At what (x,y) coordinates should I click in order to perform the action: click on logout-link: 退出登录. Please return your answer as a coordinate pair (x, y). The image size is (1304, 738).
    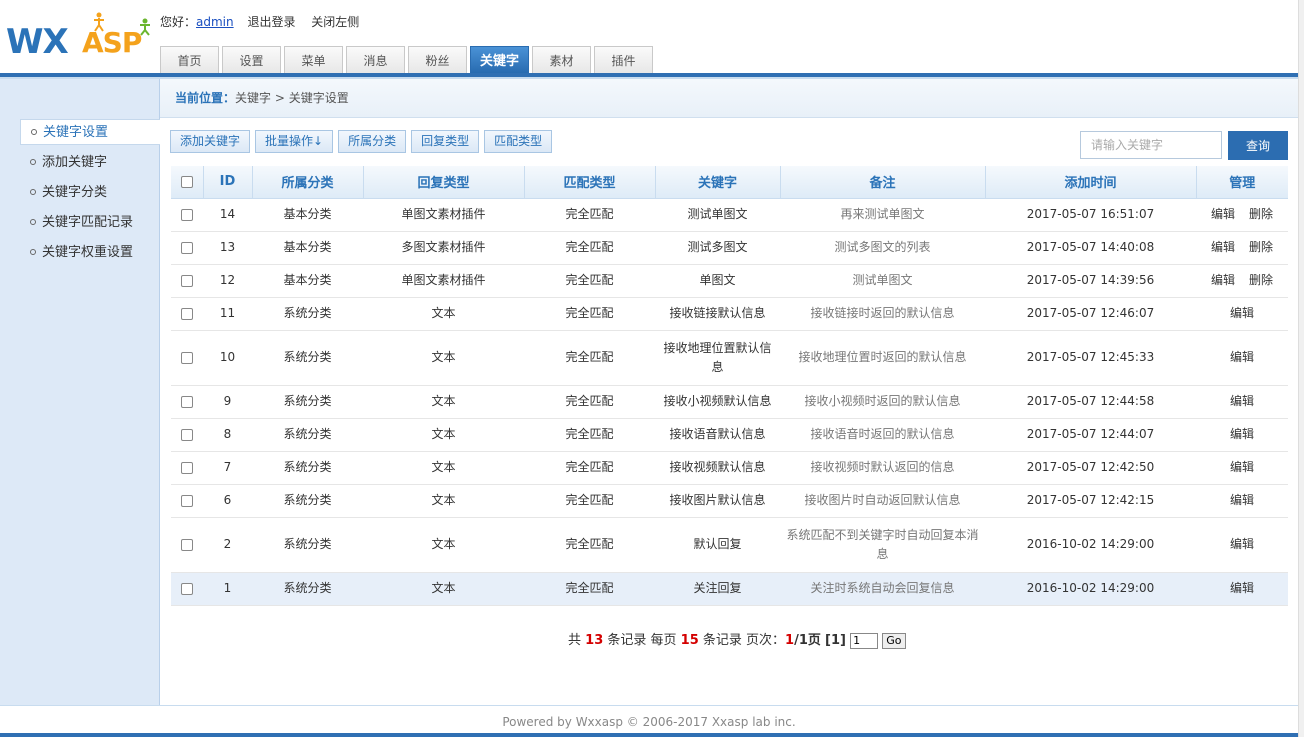
    Looking at the image, I should click on (271, 22).